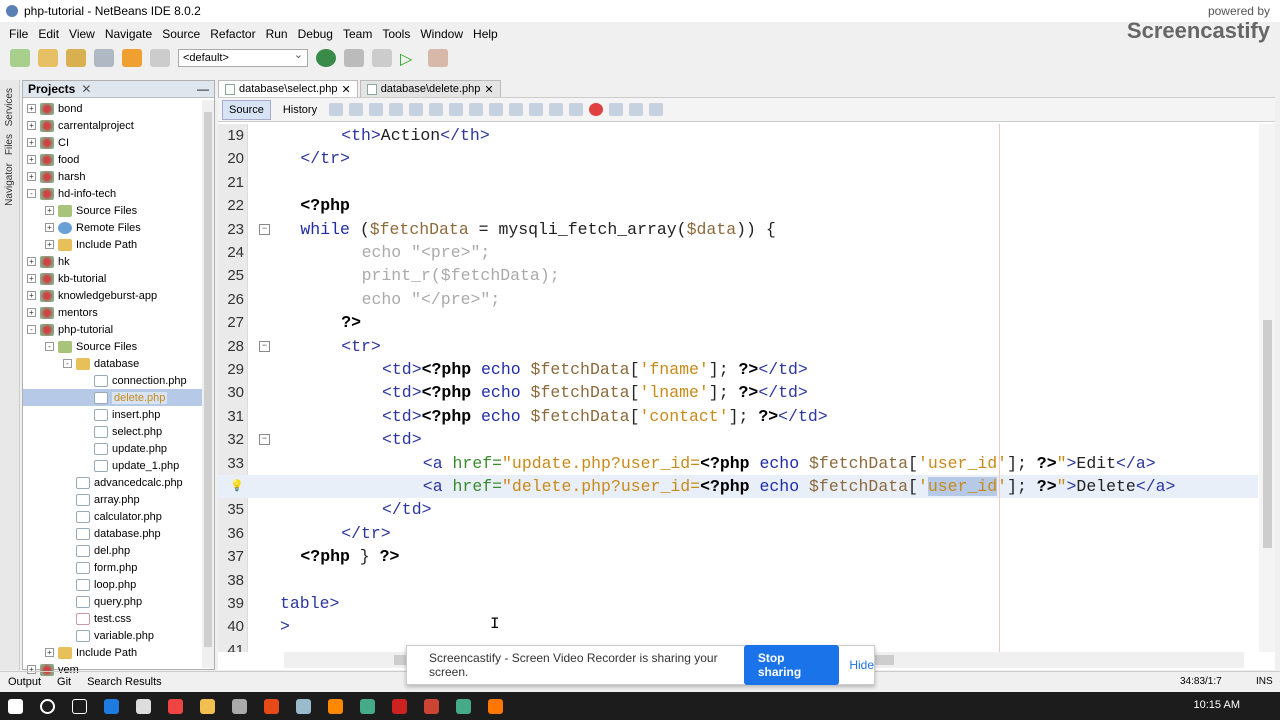 This screenshot has height=720, width=1280. Describe the element at coordinates (113, 550) in the screenshot. I see `tree-item: del.php` at that location.